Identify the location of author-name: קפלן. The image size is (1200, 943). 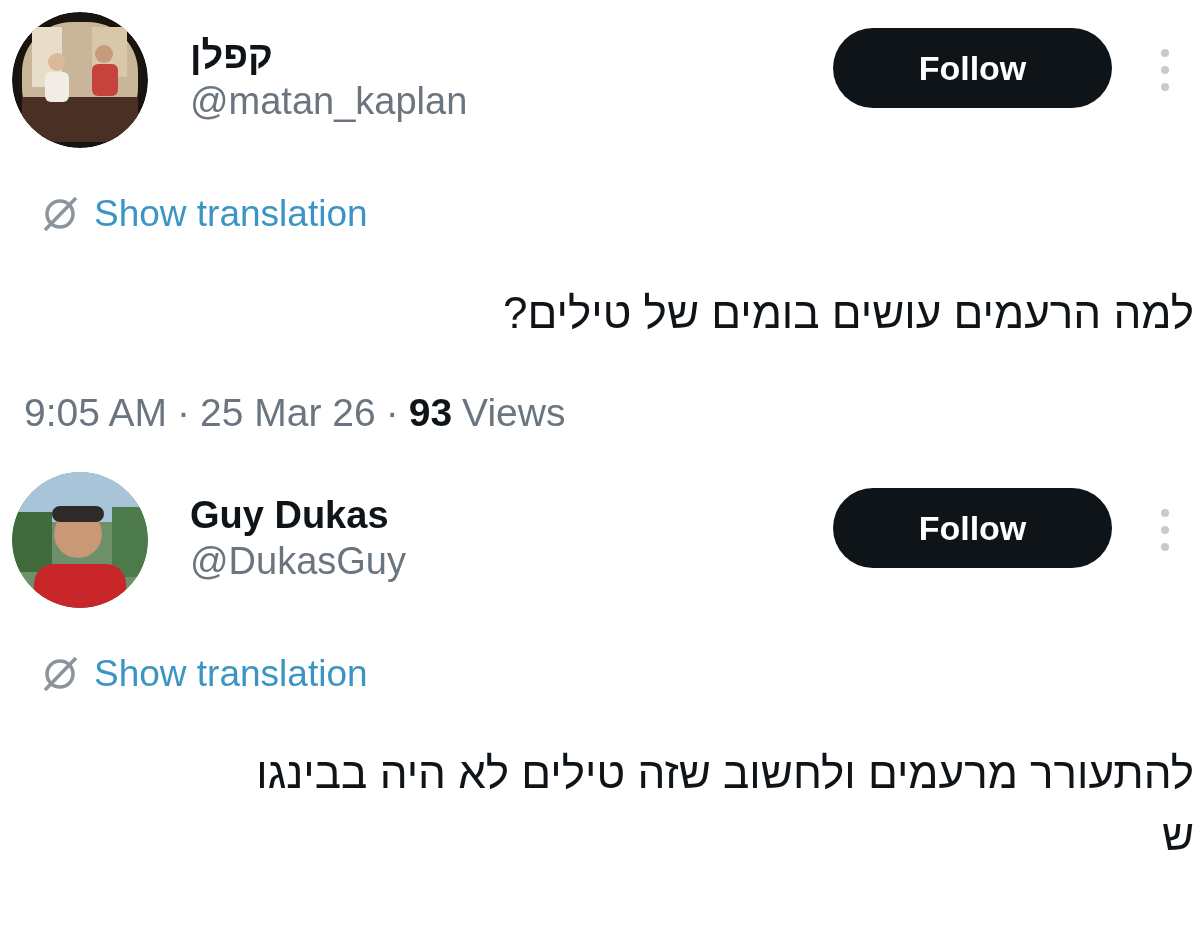
(329, 55).